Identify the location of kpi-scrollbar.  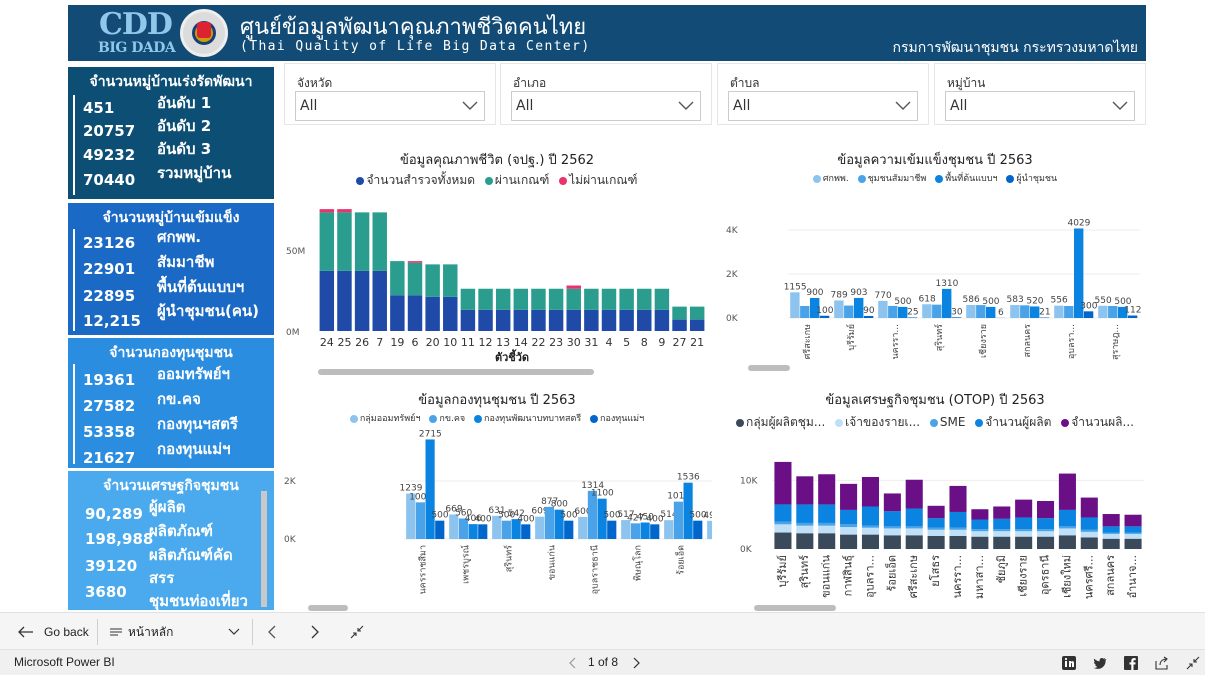
(264, 549).